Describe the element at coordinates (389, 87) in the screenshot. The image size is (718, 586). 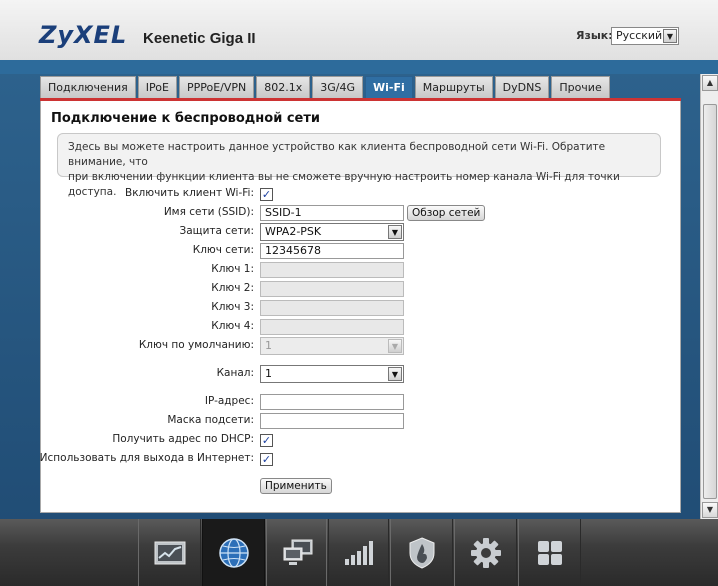
I see `tab-wifi: Wi-Fi` at that location.